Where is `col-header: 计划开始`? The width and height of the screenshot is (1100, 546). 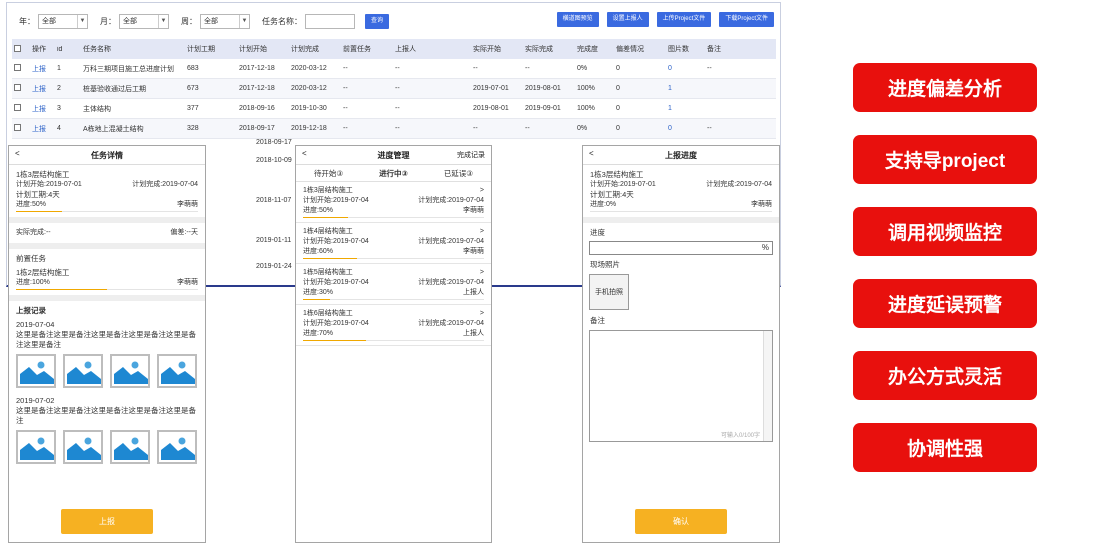
col-header: 计划开始 is located at coordinates (253, 49).